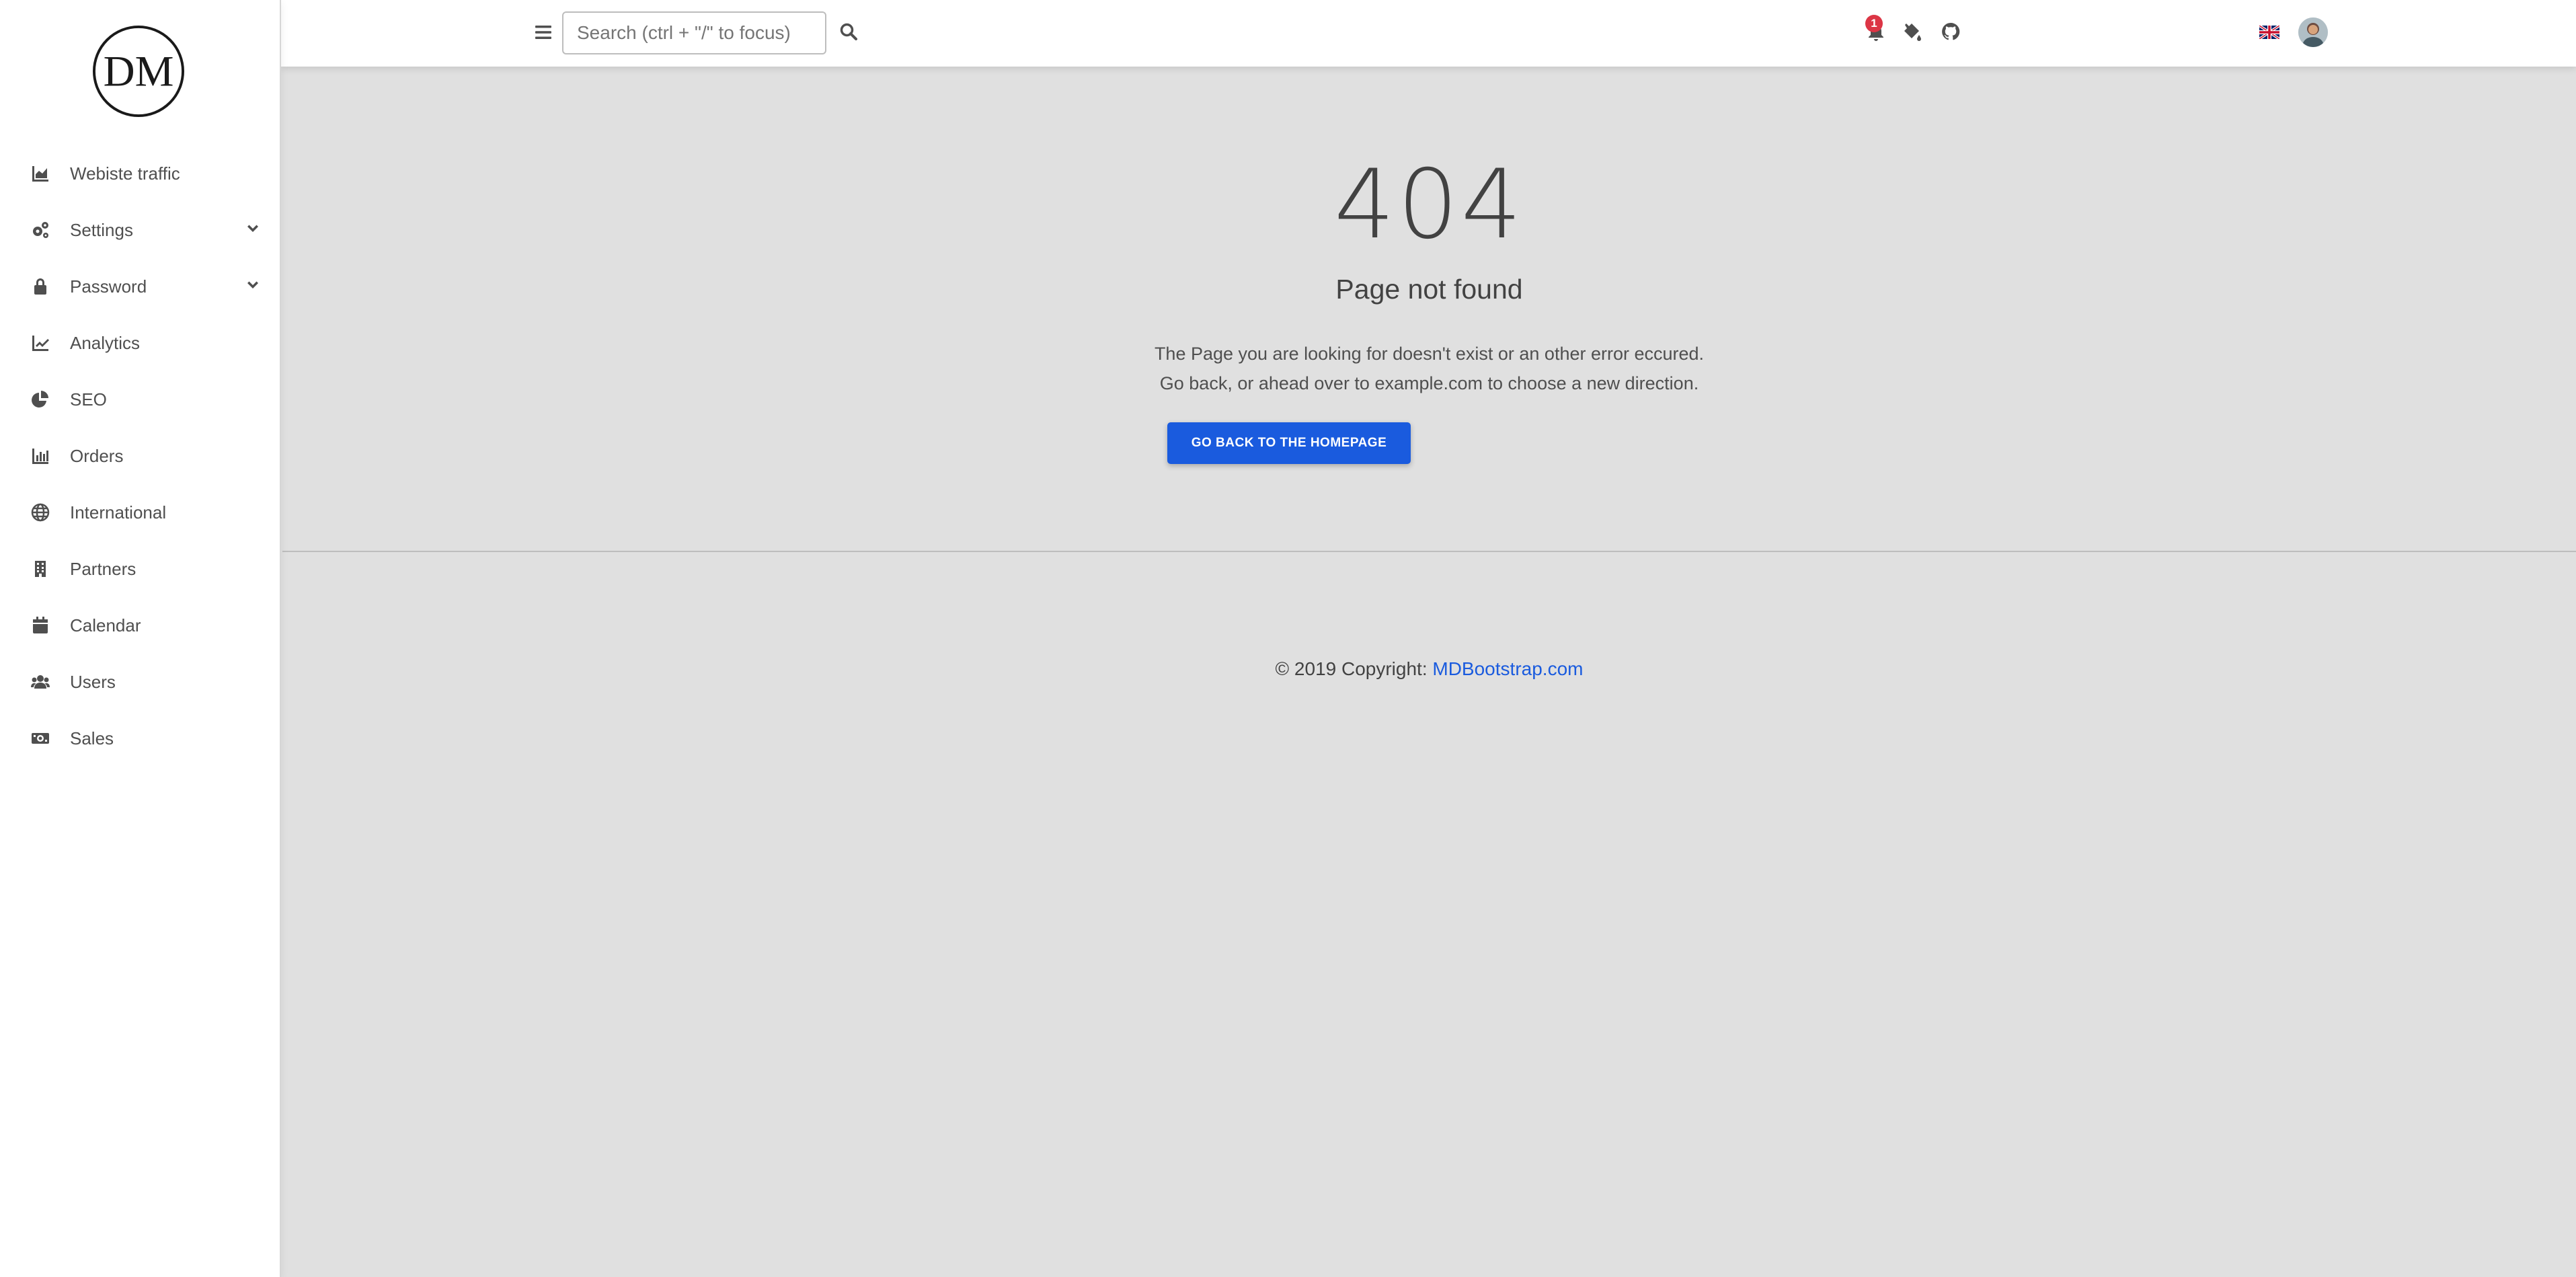 Image resolution: width=2576 pixels, height=1277 pixels. What do you see at coordinates (41, 512) in the screenshot?
I see `globe-icon` at bounding box center [41, 512].